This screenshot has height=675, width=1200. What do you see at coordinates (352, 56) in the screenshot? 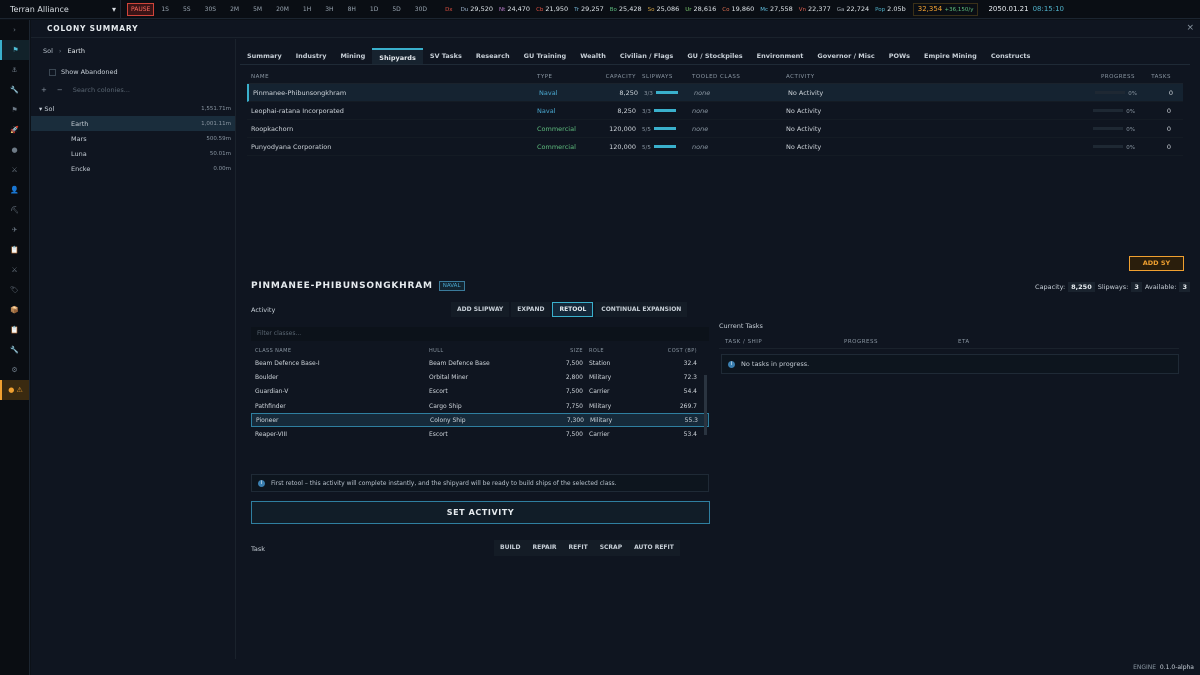
I see `tab-mining: Mining` at bounding box center [352, 56].